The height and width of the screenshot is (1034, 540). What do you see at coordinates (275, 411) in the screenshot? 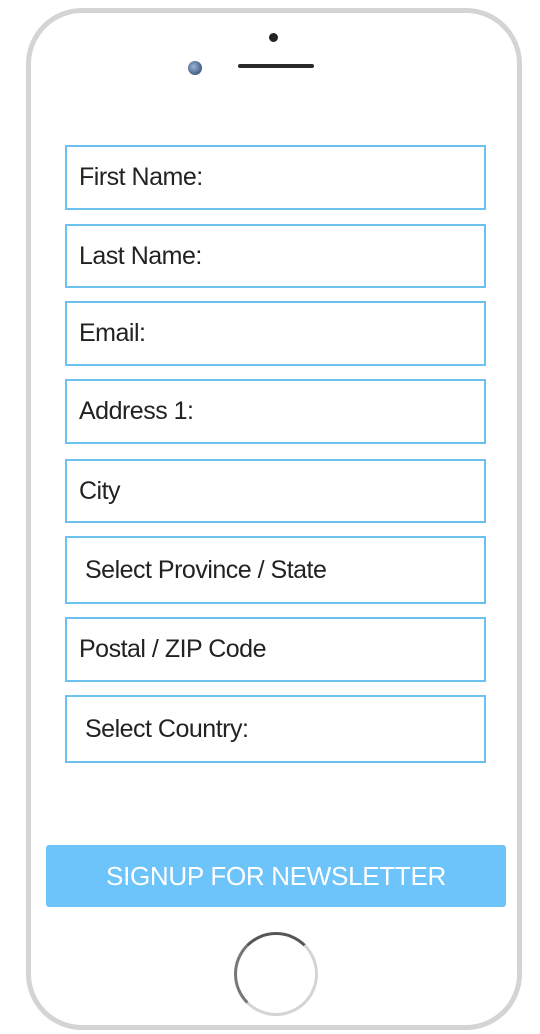
I see `address-1-field: Address 1:` at bounding box center [275, 411].